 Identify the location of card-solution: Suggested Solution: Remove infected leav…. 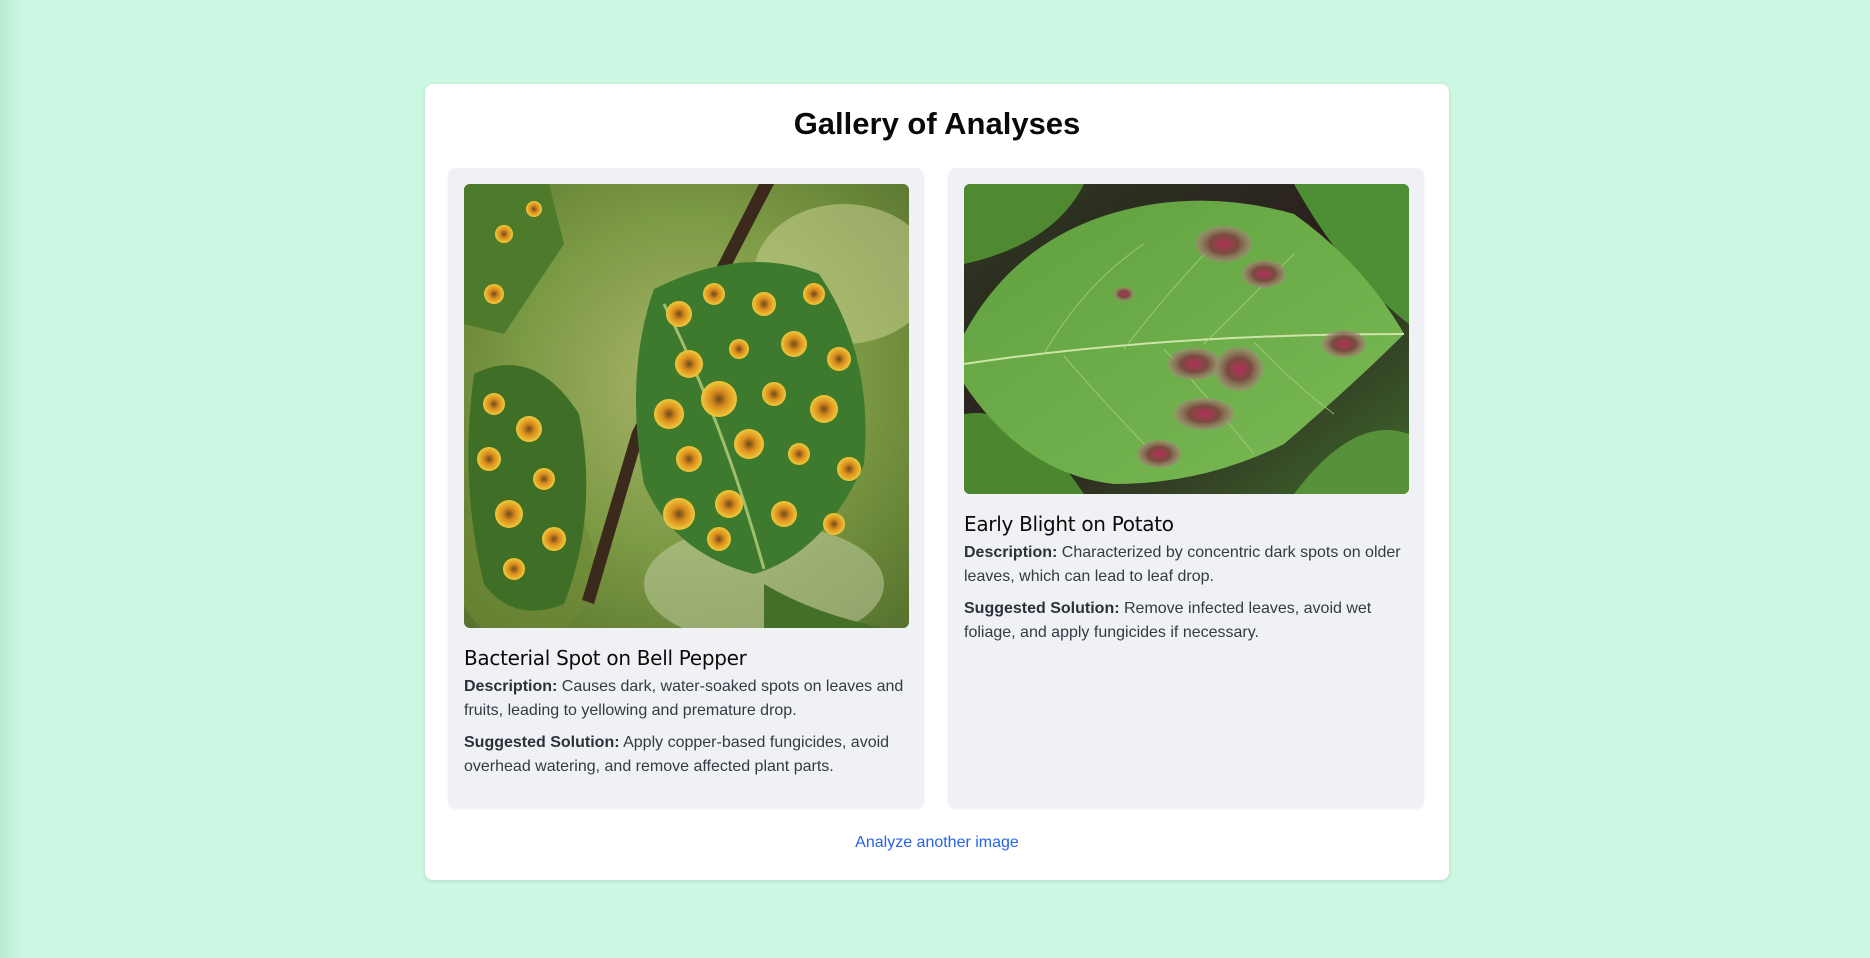
(1184, 621).